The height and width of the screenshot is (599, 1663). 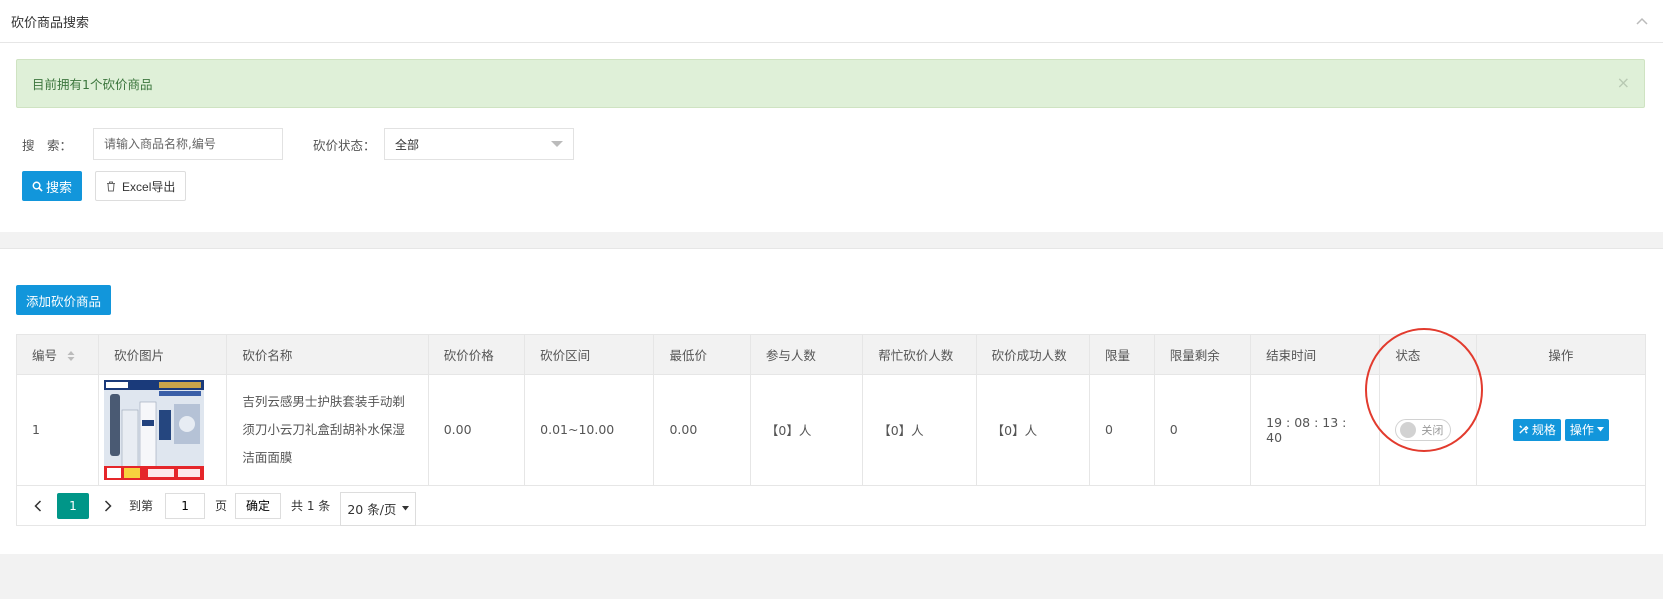 What do you see at coordinates (589, 355) in the screenshot?
I see `column-header: 砍价区间` at bounding box center [589, 355].